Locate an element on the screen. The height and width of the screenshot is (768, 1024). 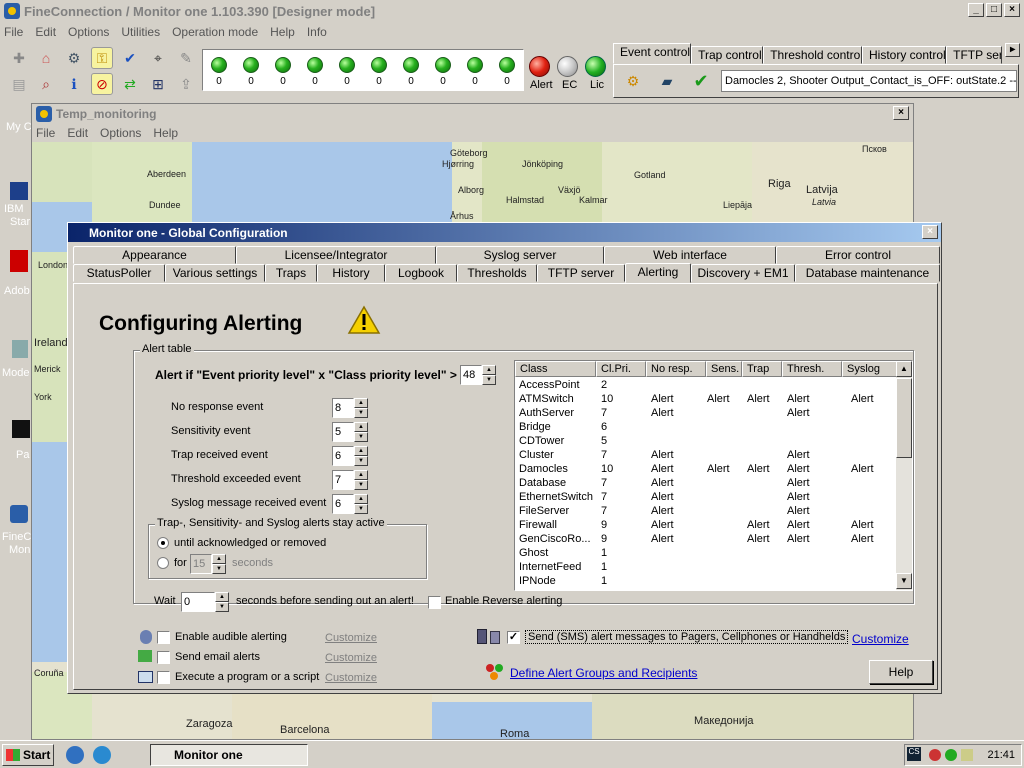
scroll-thumb is located at coordinates (904, 418).